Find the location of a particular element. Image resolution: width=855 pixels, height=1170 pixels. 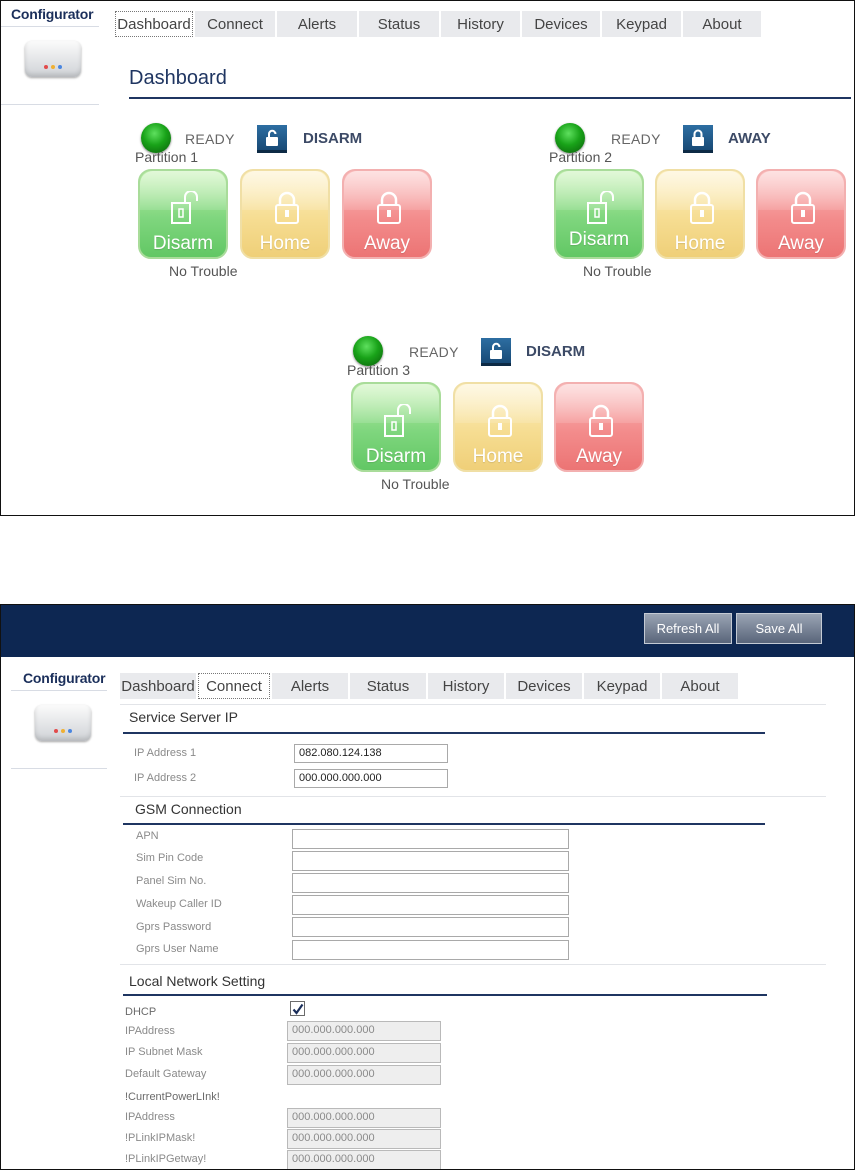

dhcp-label: DHCP is located at coordinates (141, 1012).